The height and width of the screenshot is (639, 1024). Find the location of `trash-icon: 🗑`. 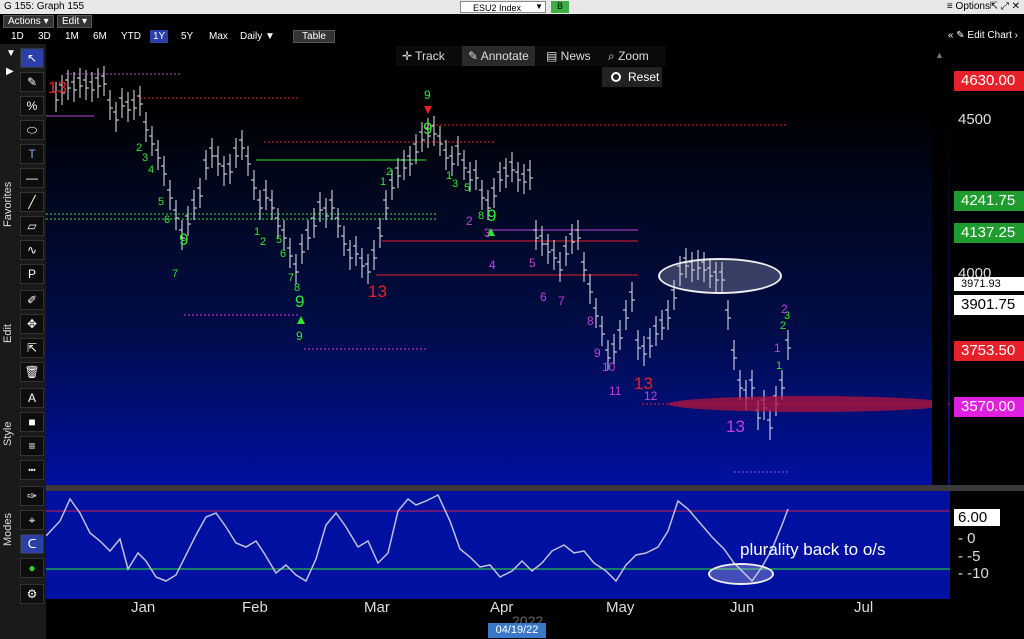

trash-icon: 🗑 is located at coordinates (32, 372).